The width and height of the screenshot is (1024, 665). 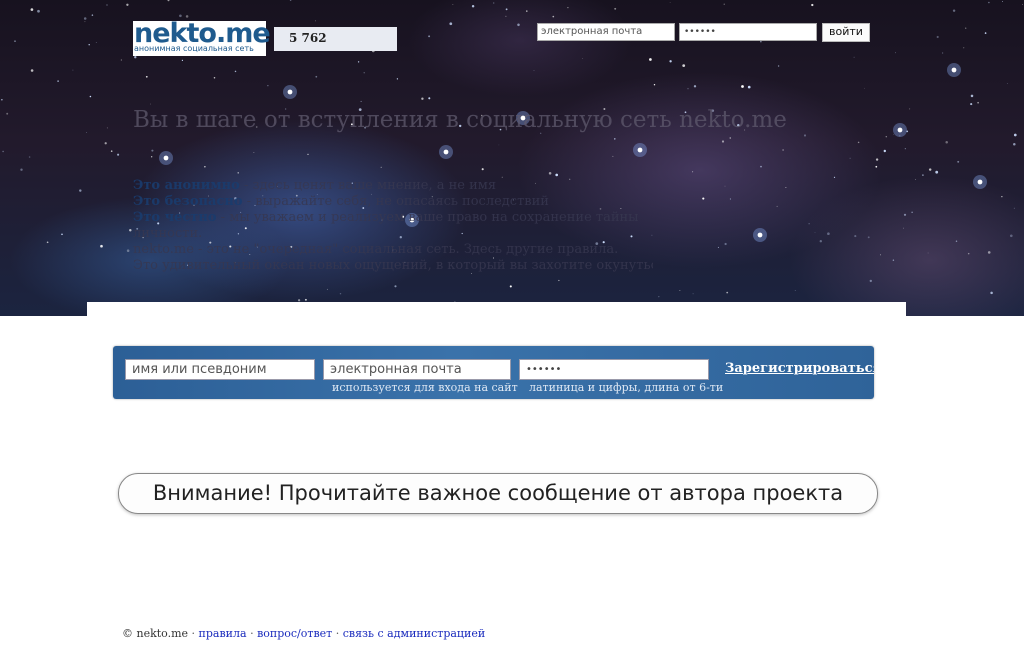 What do you see at coordinates (414, 633) in the screenshot?
I see `footer-link-contact: связь с администрацией` at bounding box center [414, 633].